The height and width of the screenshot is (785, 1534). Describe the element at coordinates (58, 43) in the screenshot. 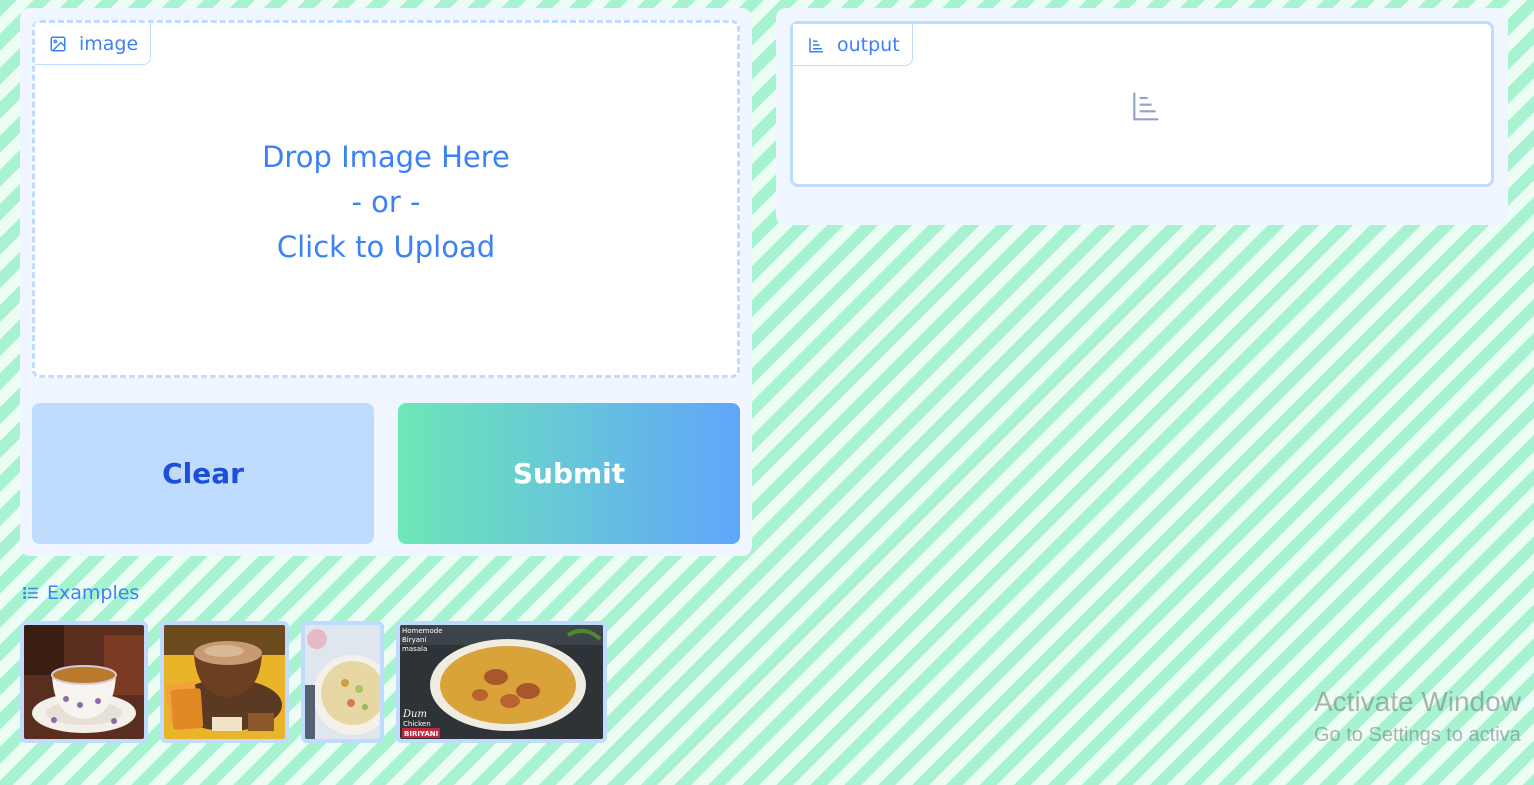

I see `image-icon` at that location.